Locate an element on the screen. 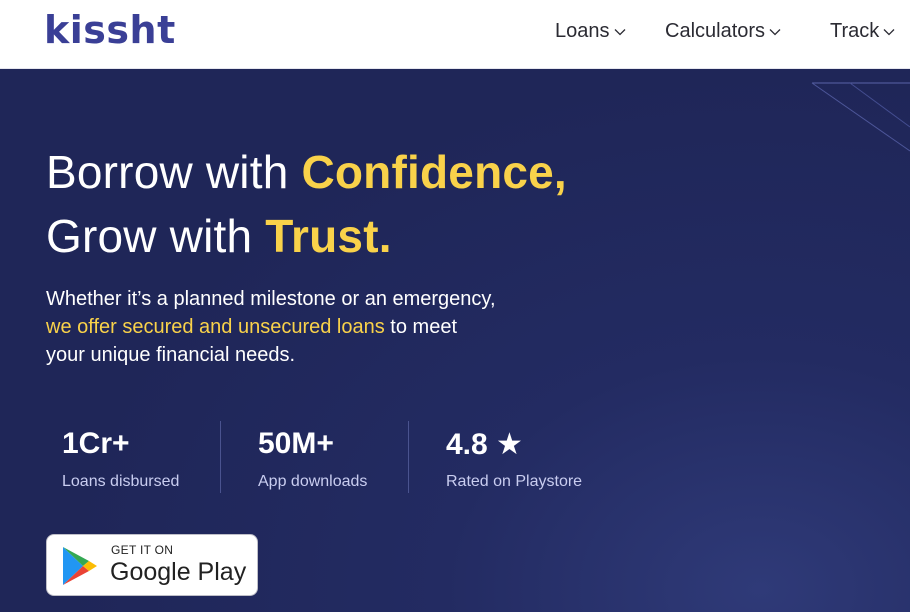  kissht-logo: kissht is located at coordinates (110, 30).